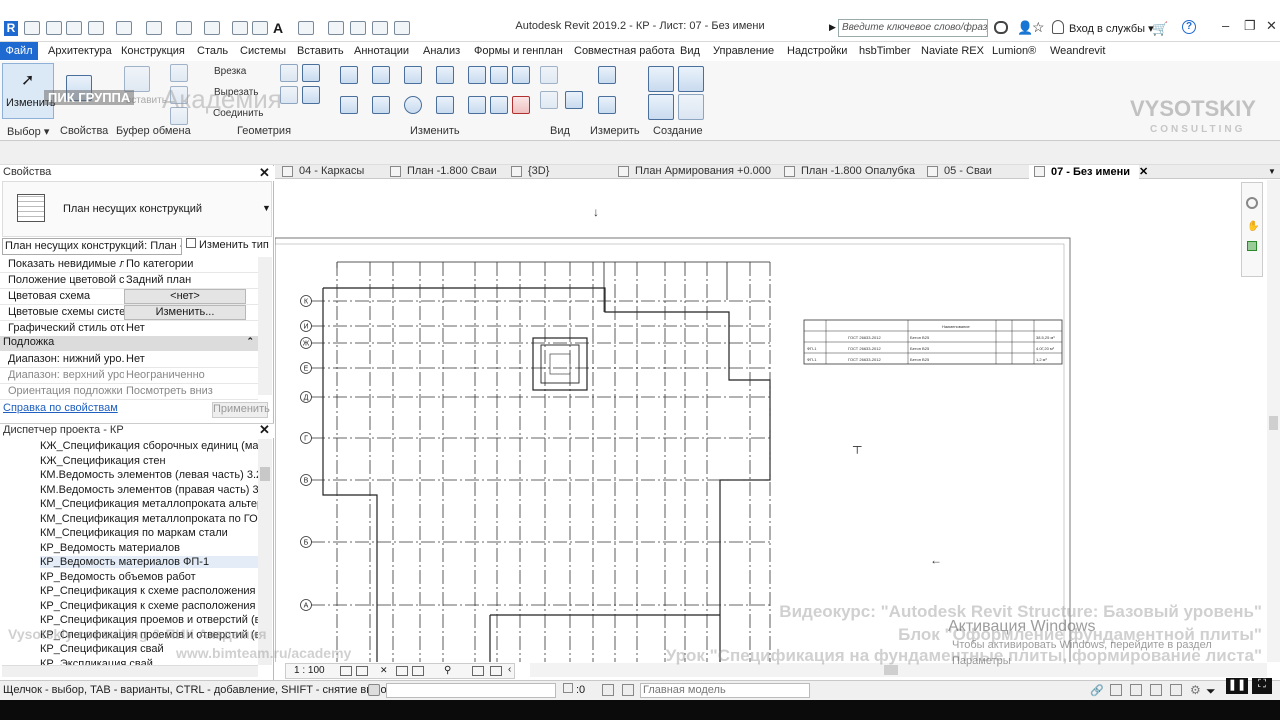  I want to click on pause-icon: ❚❚, so click(1237, 686).